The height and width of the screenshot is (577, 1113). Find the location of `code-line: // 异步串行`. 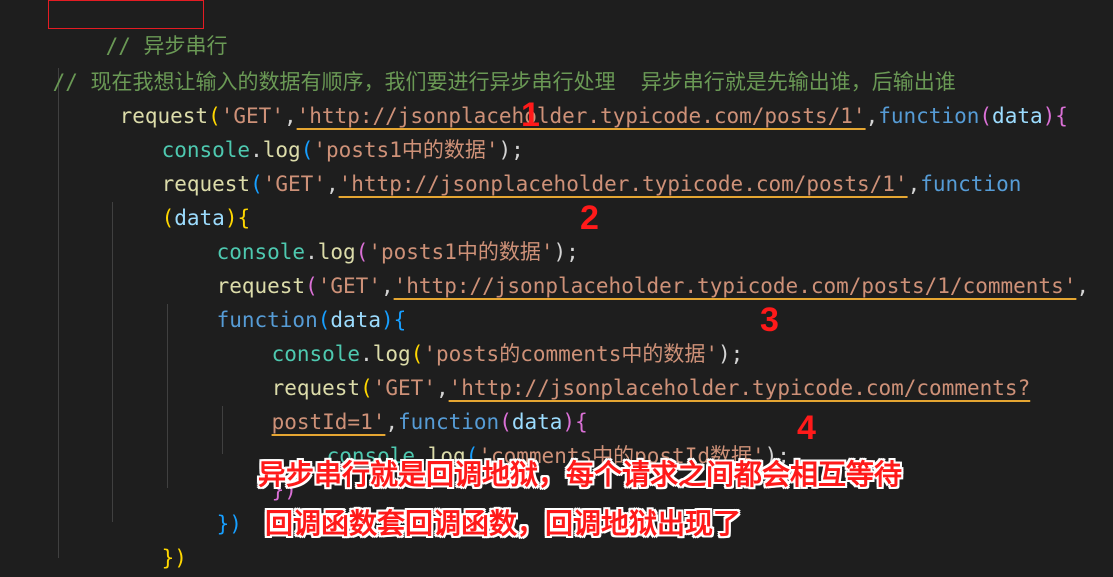

code-line: // 异步串行 is located at coordinates (141, 29).